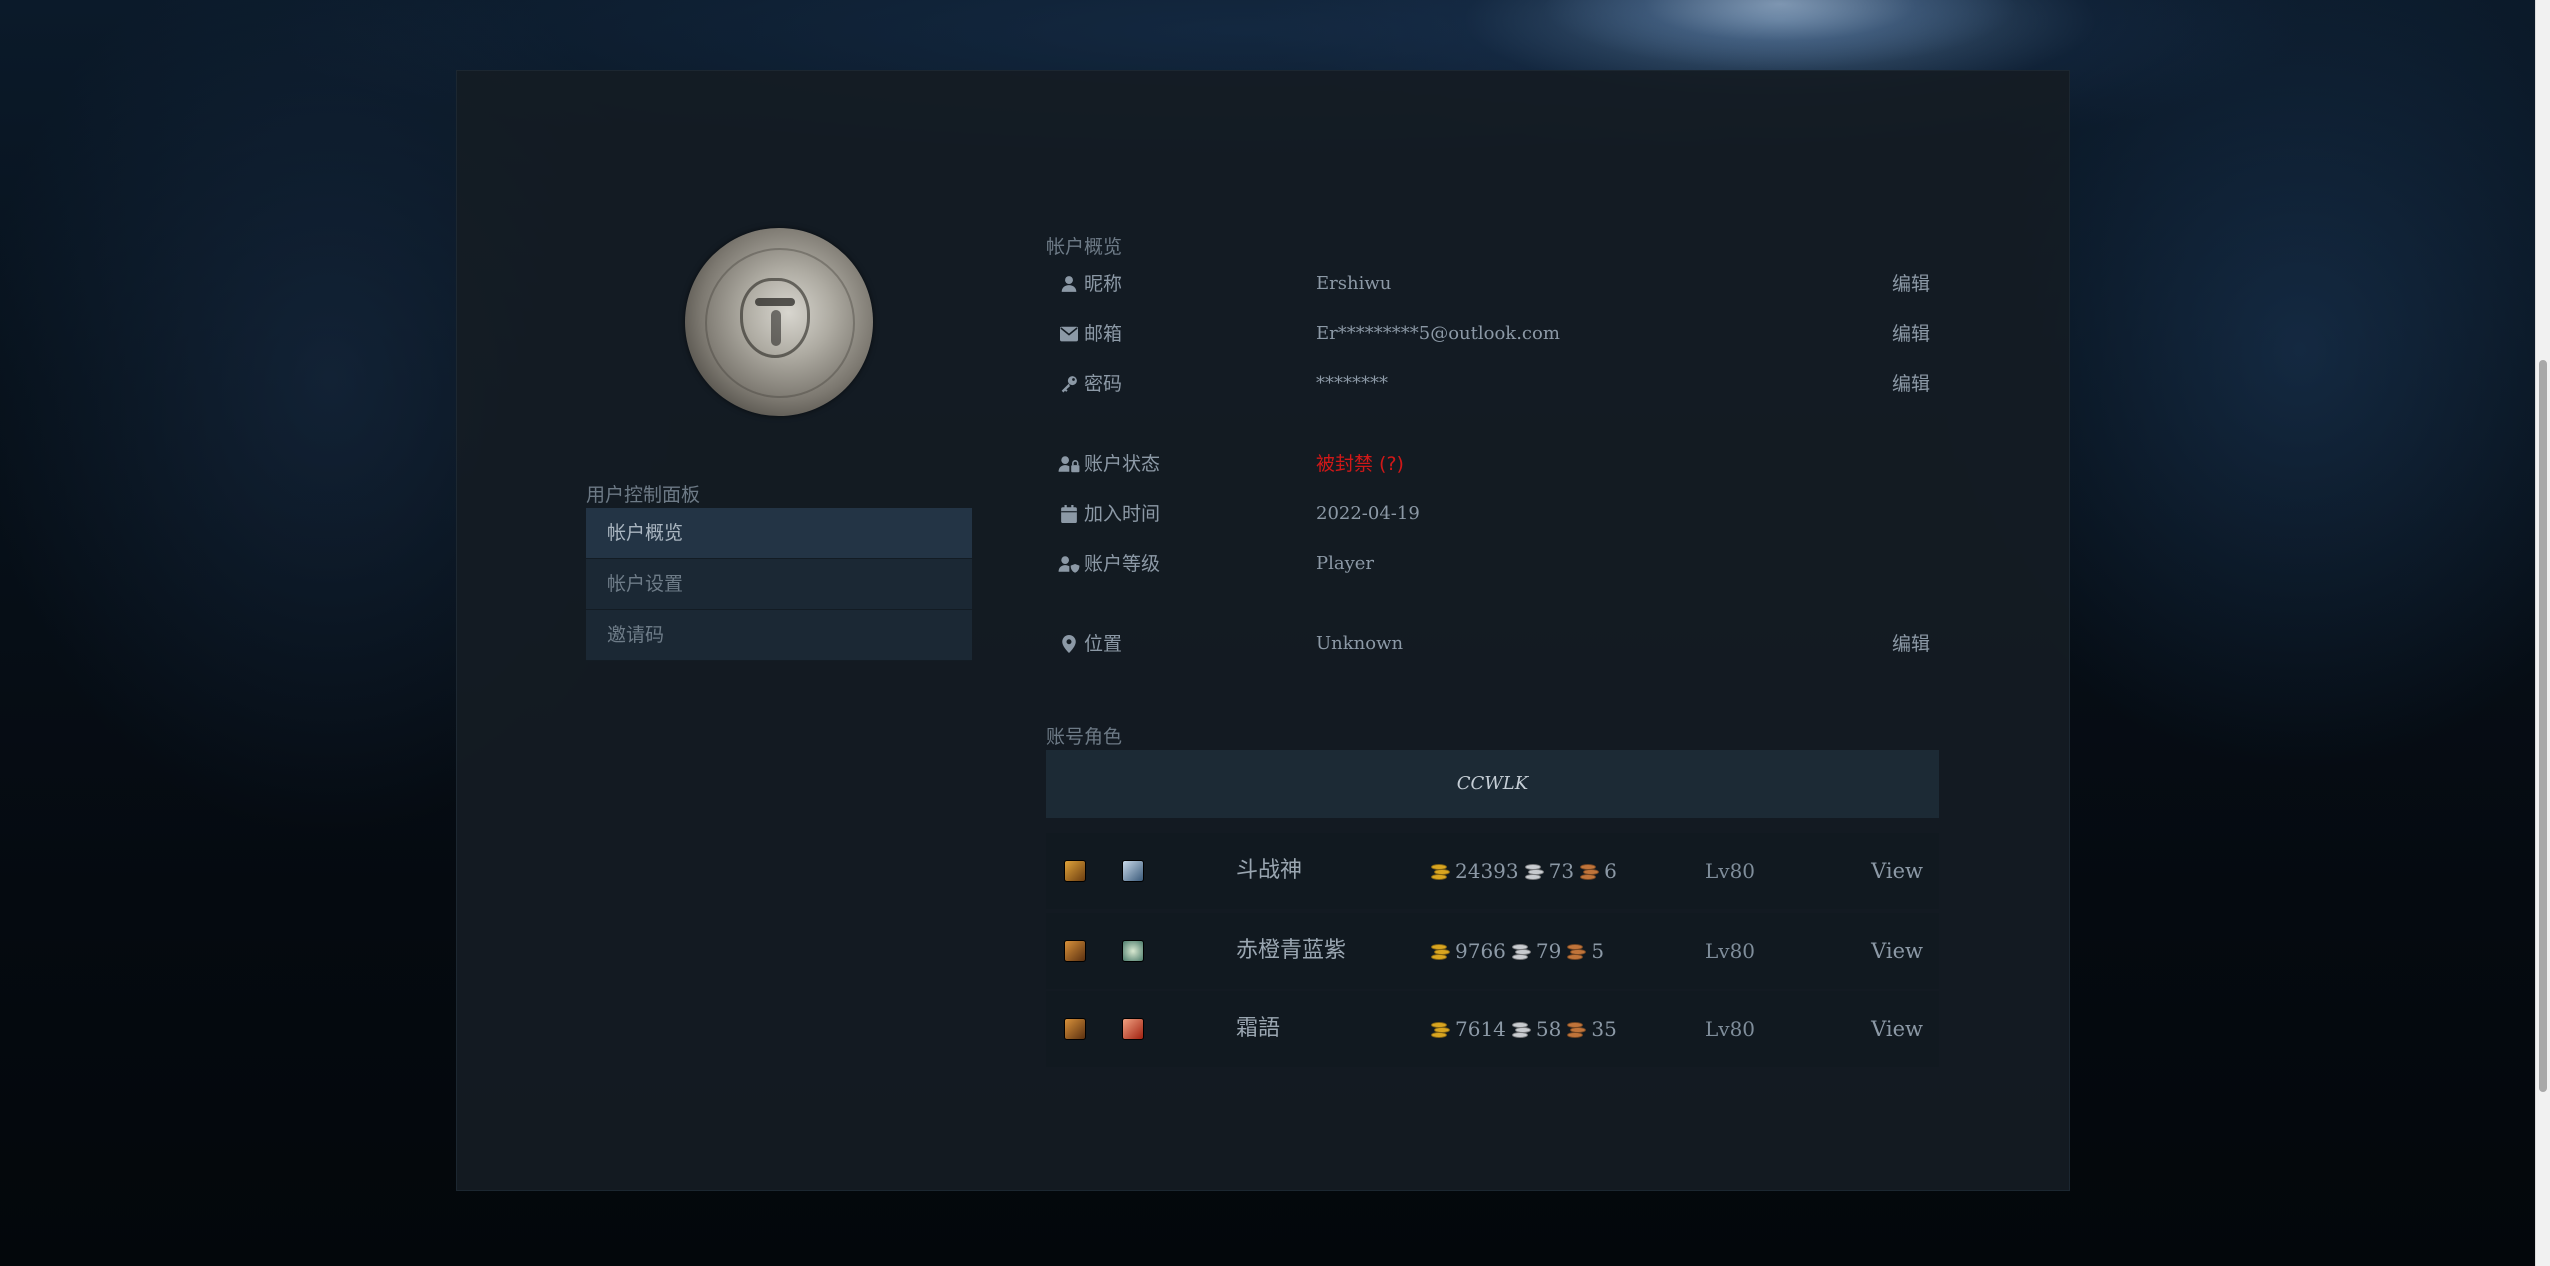  Describe the element at coordinates (2543, 726) in the screenshot. I see `scrollbar-thumb` at that location.